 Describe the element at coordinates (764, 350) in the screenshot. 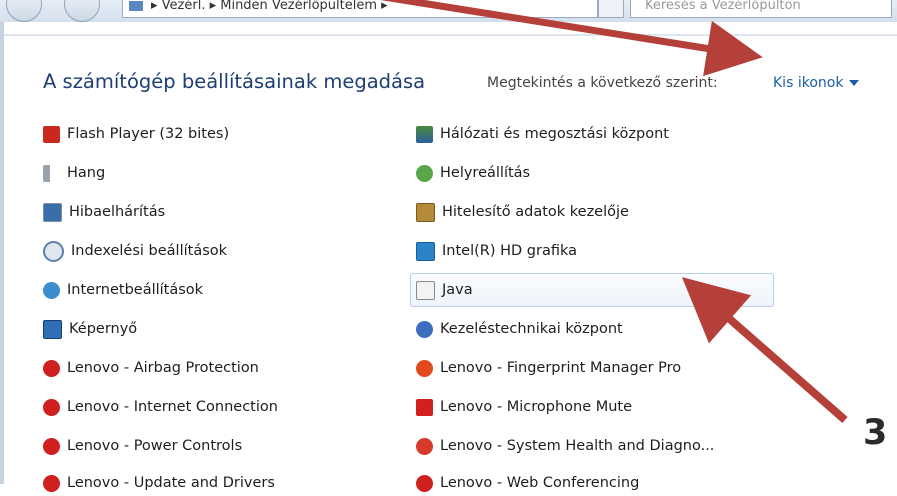

I see `arrow-to-java` at that location.